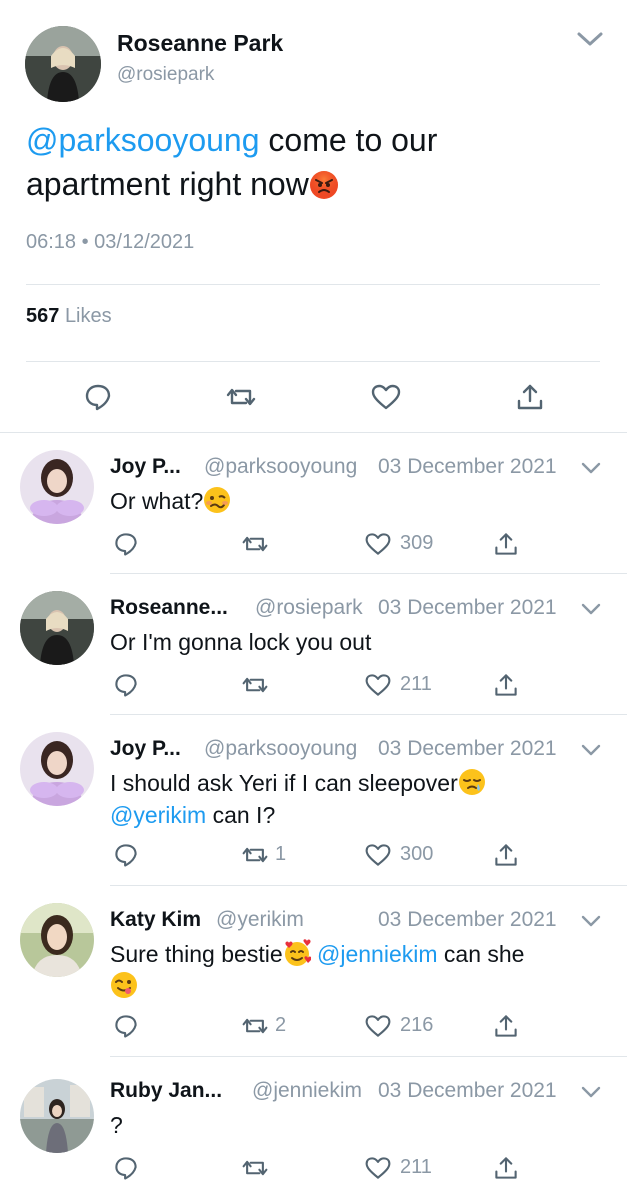 Image resolution: width=627 pixels, height=1200 pixels. I want to click on likes-count: 567, so click(43, 316).